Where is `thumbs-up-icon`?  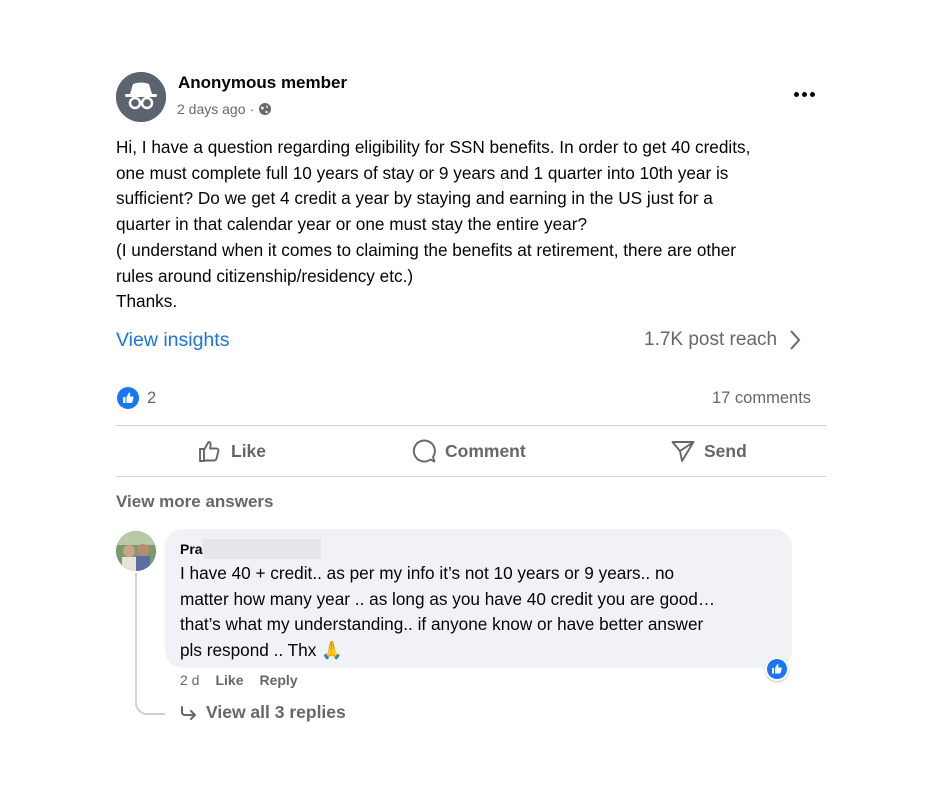 thumbs-up-icon is located at coordinates (128, 397).